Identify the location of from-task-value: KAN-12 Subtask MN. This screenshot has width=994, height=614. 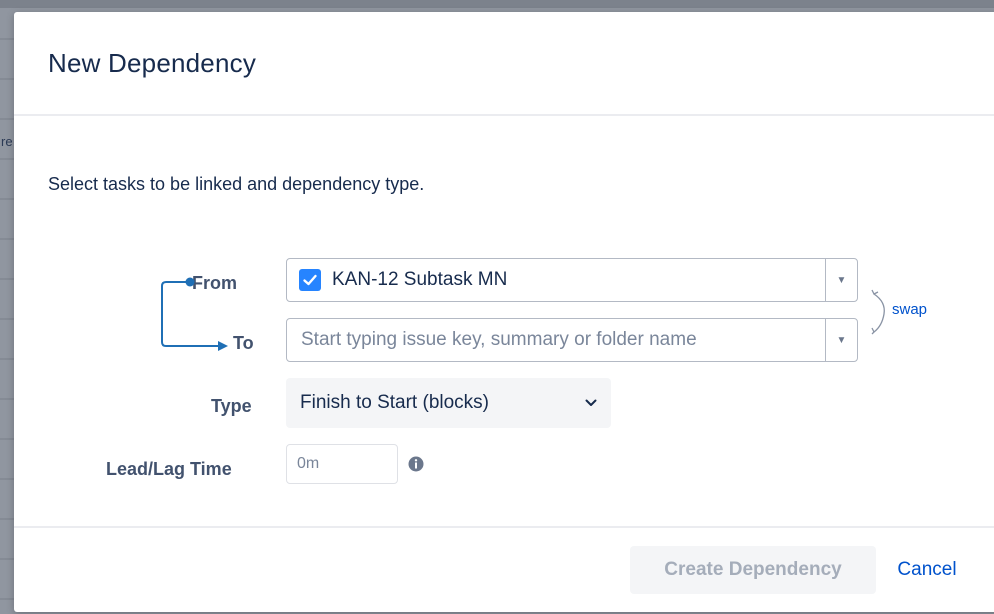
(420, 279).